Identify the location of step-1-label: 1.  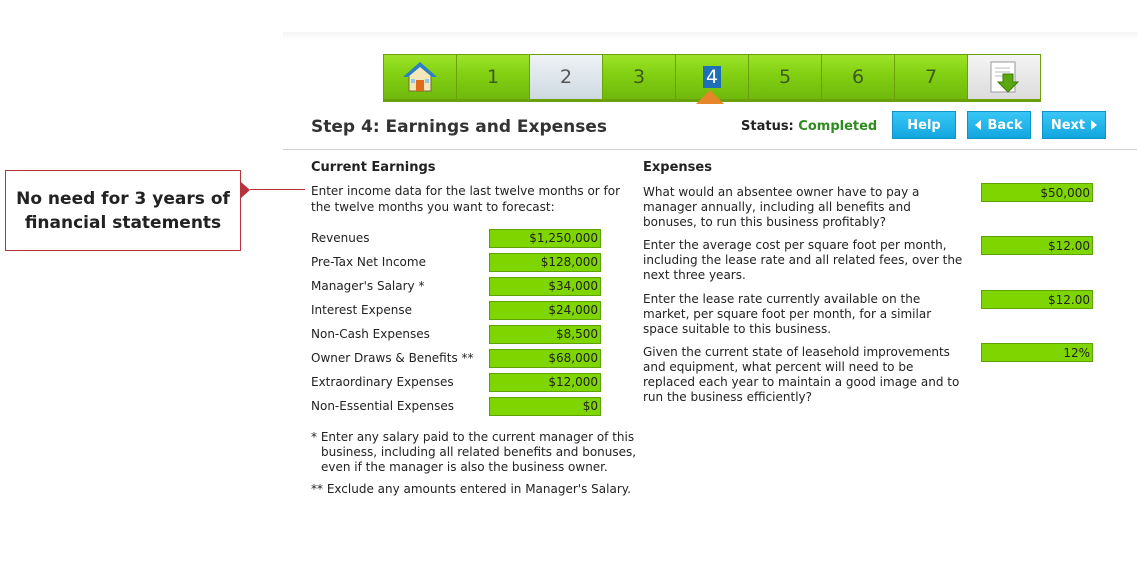
(493, 77).